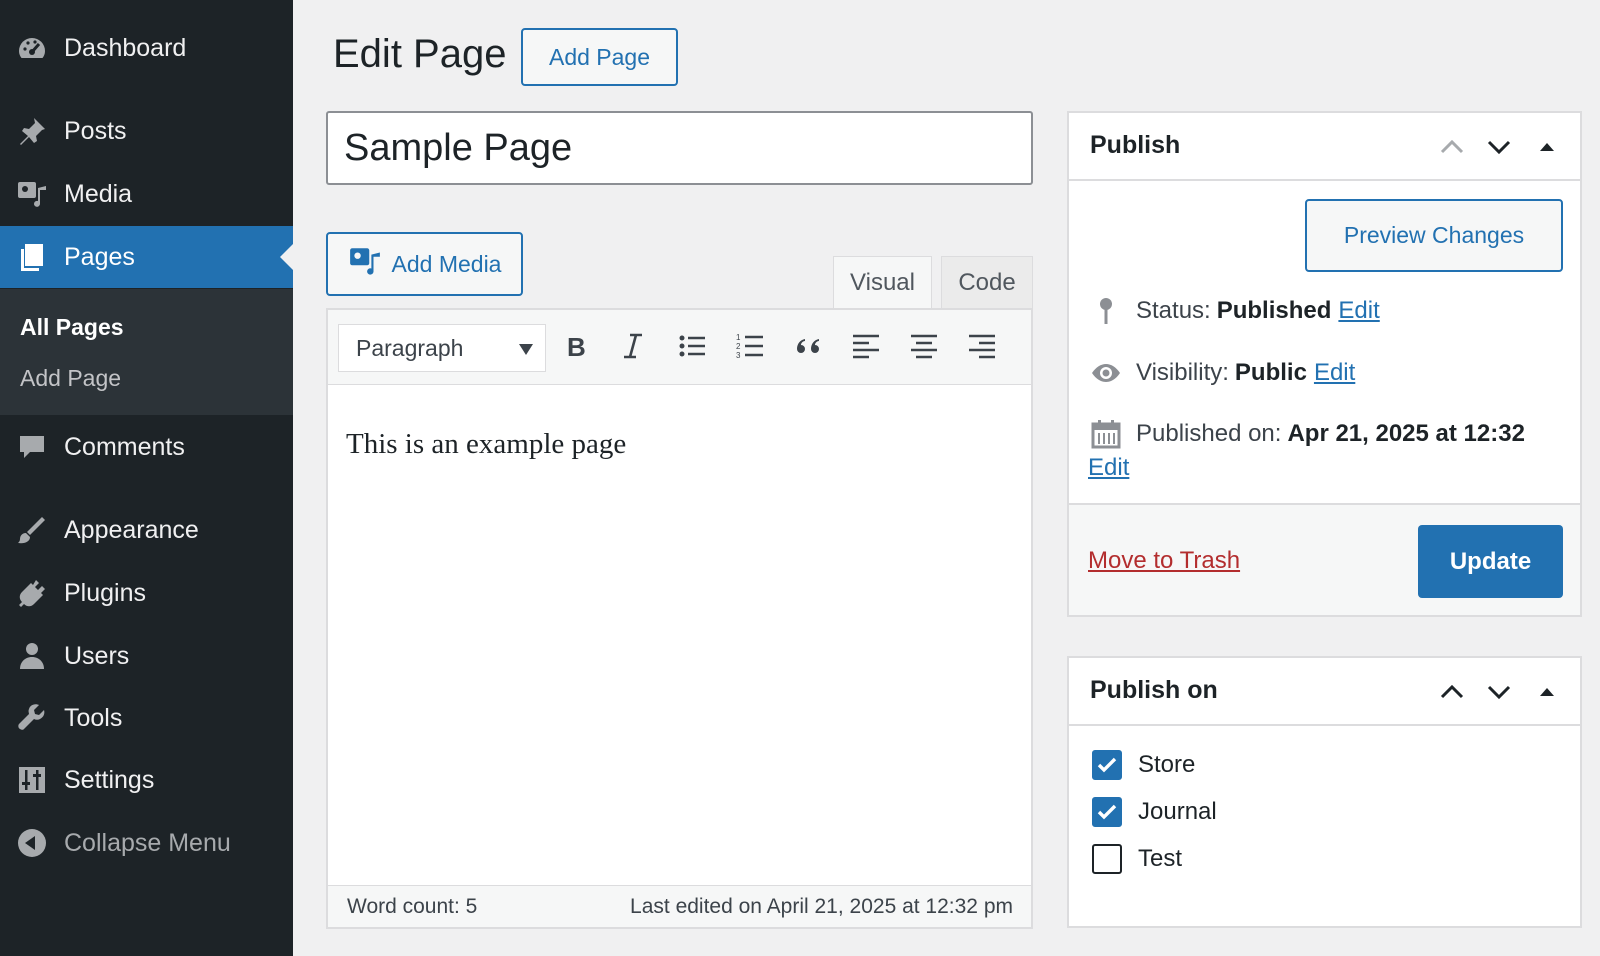 Image resolution: width=1600 pixels, height=956 pixels. I want to click on collapse-menu-button: Collapse Menu, so click(146, 843).